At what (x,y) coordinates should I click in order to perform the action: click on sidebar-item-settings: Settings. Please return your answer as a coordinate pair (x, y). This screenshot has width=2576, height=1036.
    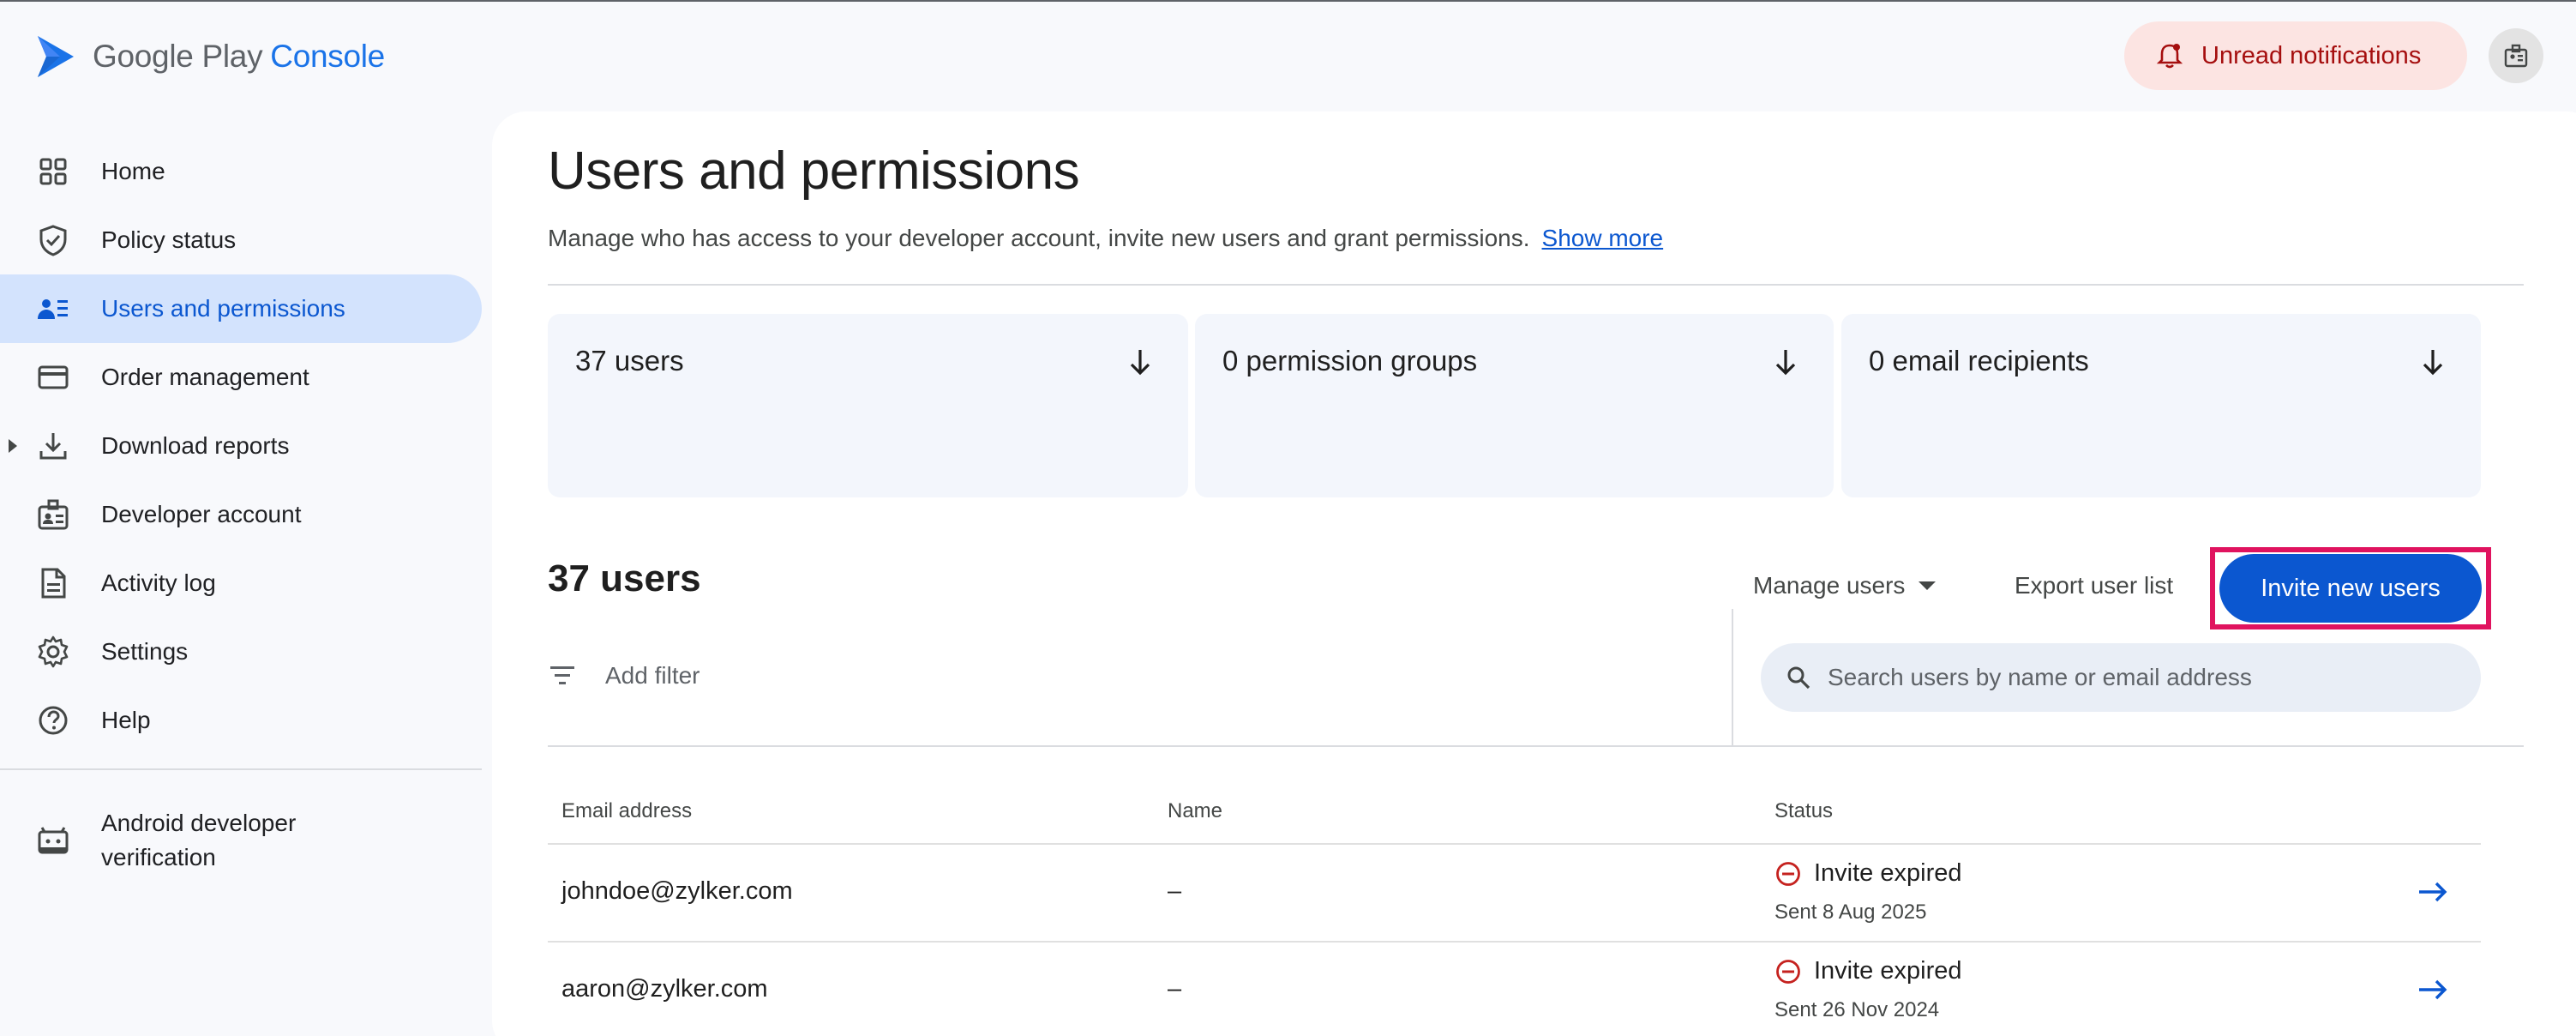
    Looking at the image, I should click on (241, 651).